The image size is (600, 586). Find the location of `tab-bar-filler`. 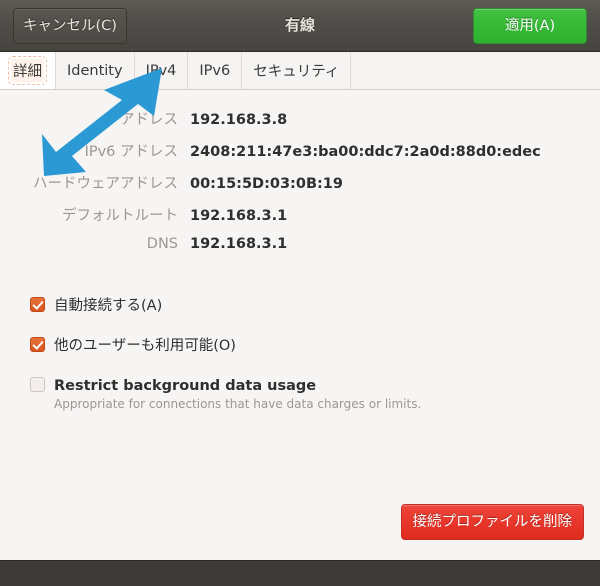

tab-bar-filler is located at coordinates (475, 70).